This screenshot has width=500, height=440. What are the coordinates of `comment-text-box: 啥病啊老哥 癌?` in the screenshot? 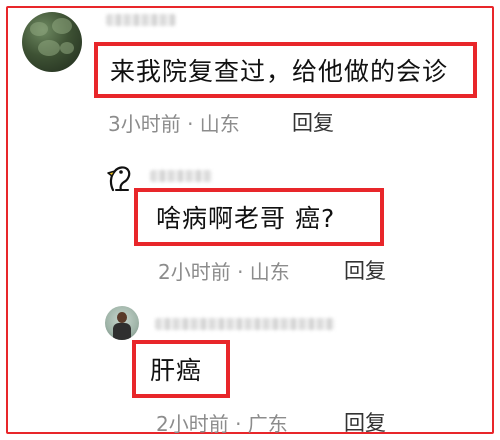 It's located at (259, 217).